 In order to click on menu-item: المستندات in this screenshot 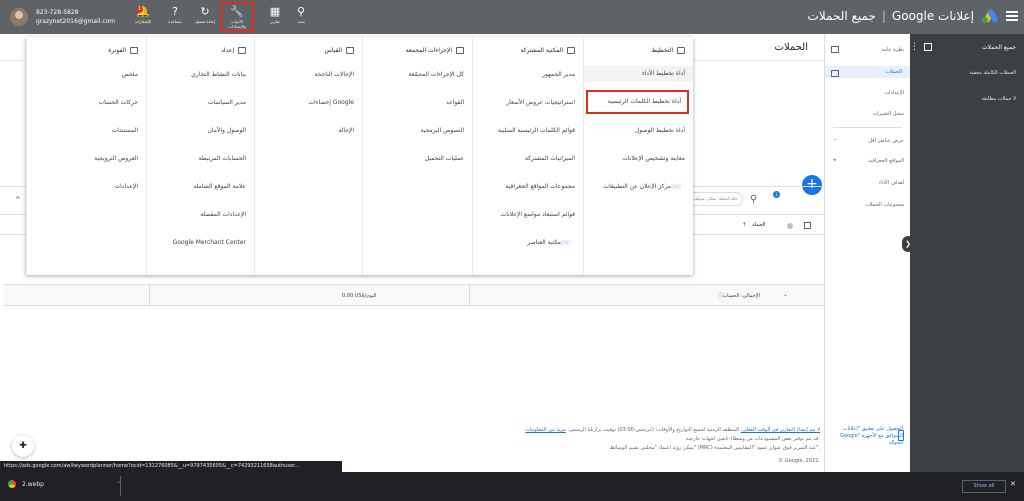, I will do `click(125, 130)`.